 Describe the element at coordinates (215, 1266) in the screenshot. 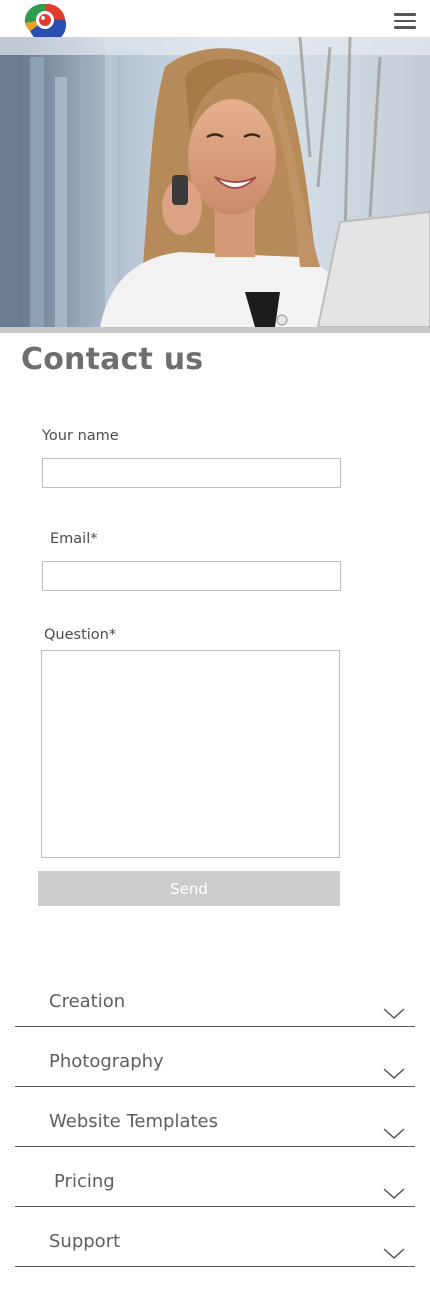

I see `accordion-divider` at that location.